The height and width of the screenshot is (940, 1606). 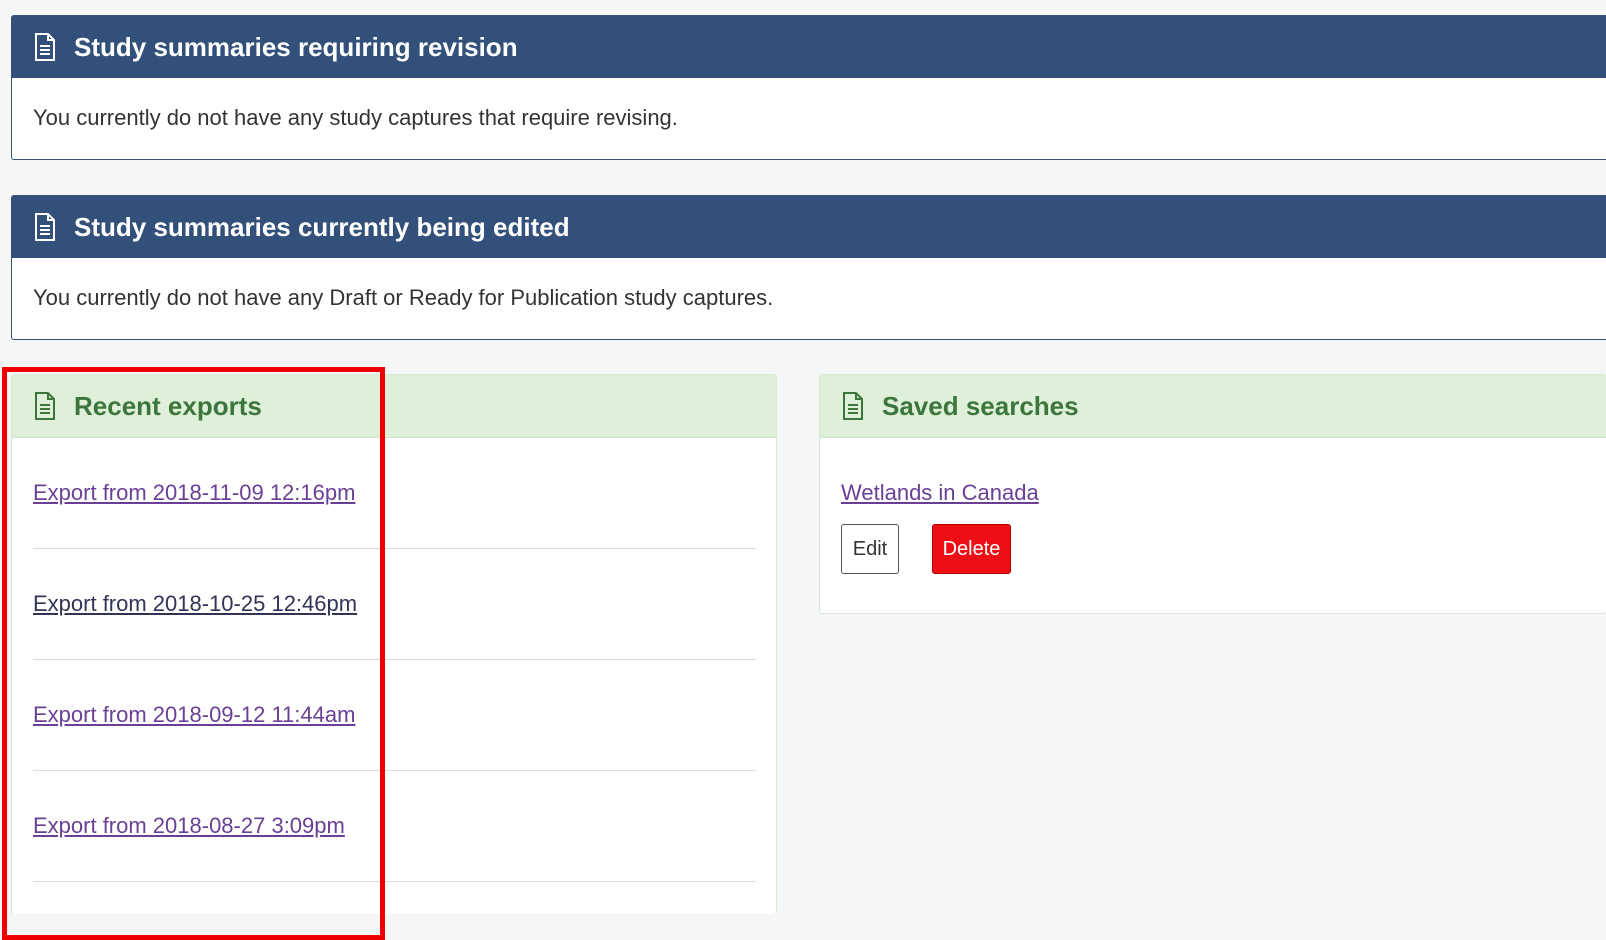 I want to click on edit-button: Edit, so click(x=870, y=549).